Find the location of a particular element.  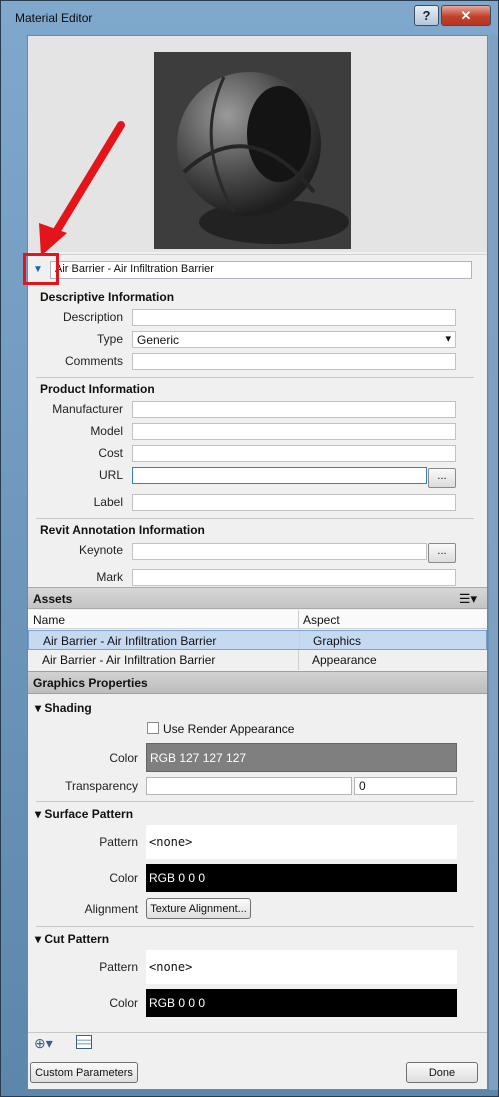

cut-pattern-title: Cut Pattern is located at coordinates (77, 939).